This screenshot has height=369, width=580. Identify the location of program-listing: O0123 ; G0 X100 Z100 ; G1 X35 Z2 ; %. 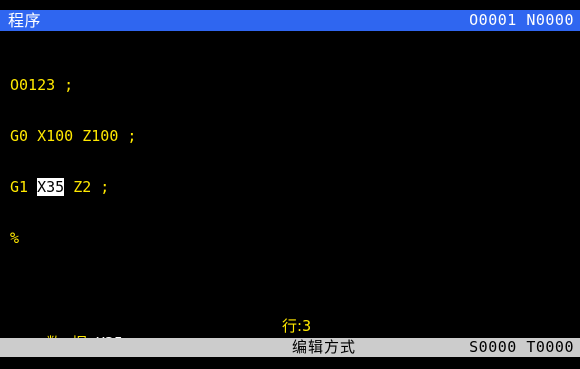
(73, 162).